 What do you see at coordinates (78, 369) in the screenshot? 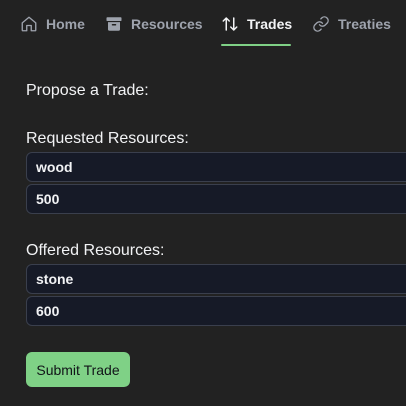
I see `submit-trade-button: Submit Trade` at bounding box center [78, 369].